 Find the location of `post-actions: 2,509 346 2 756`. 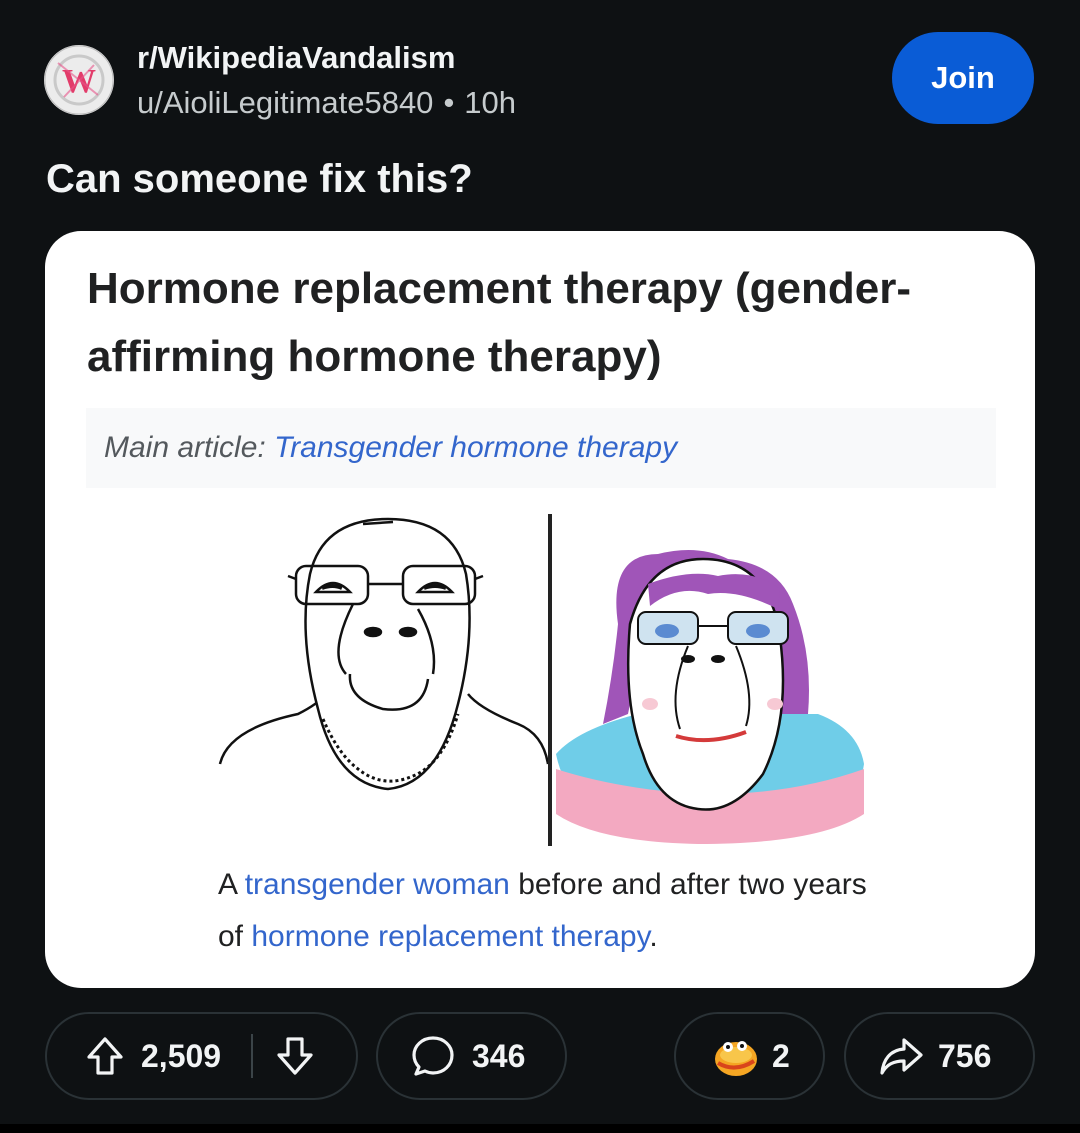

post-actions: 2,509 346 2 756 is located at coordinates (540, 1057).